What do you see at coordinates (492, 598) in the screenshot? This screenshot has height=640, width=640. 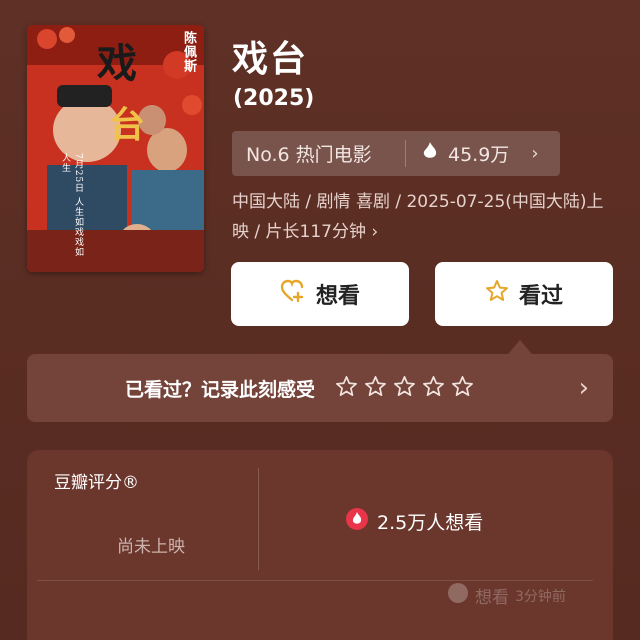 I see `watermark-text: 想看` at bounding box center [492, 598].